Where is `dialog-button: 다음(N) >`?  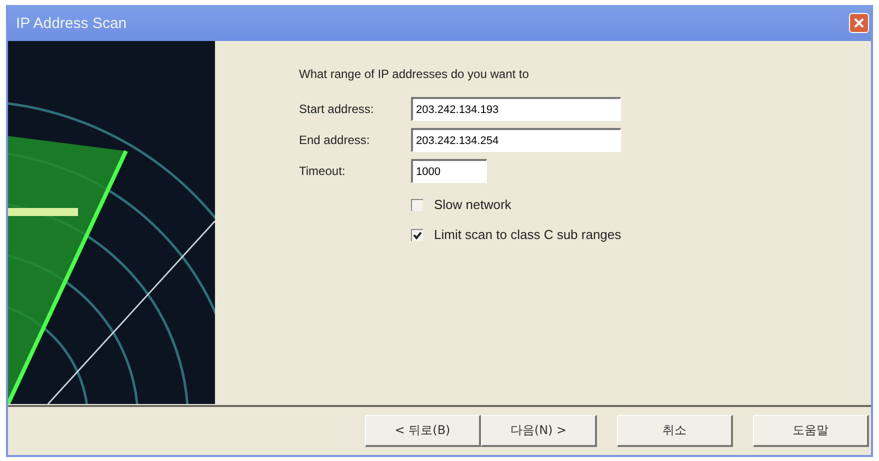 dialog-button: 다음(N) > is located at coordinates (539, 431).